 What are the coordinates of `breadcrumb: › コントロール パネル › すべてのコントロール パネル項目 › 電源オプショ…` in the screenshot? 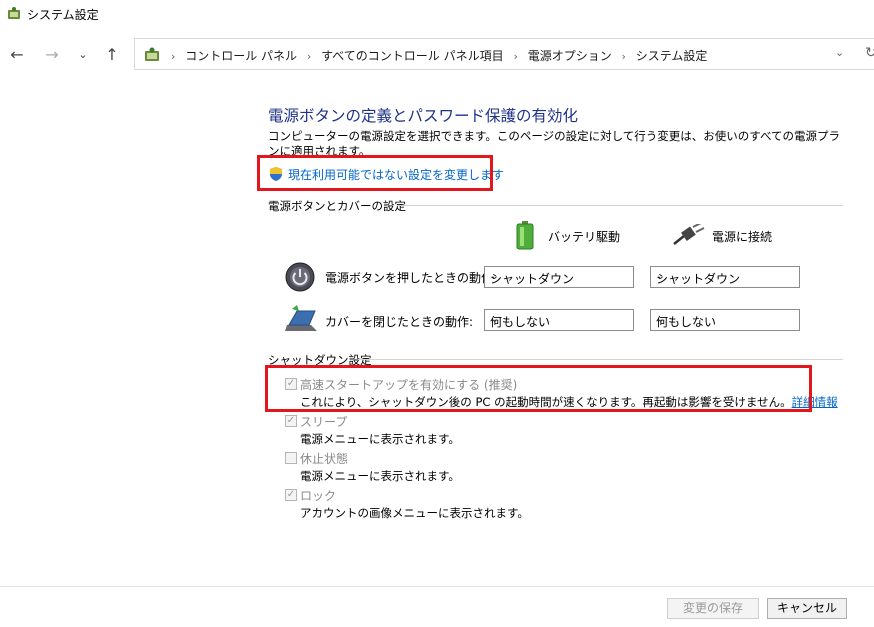 It's located at (436, 55).